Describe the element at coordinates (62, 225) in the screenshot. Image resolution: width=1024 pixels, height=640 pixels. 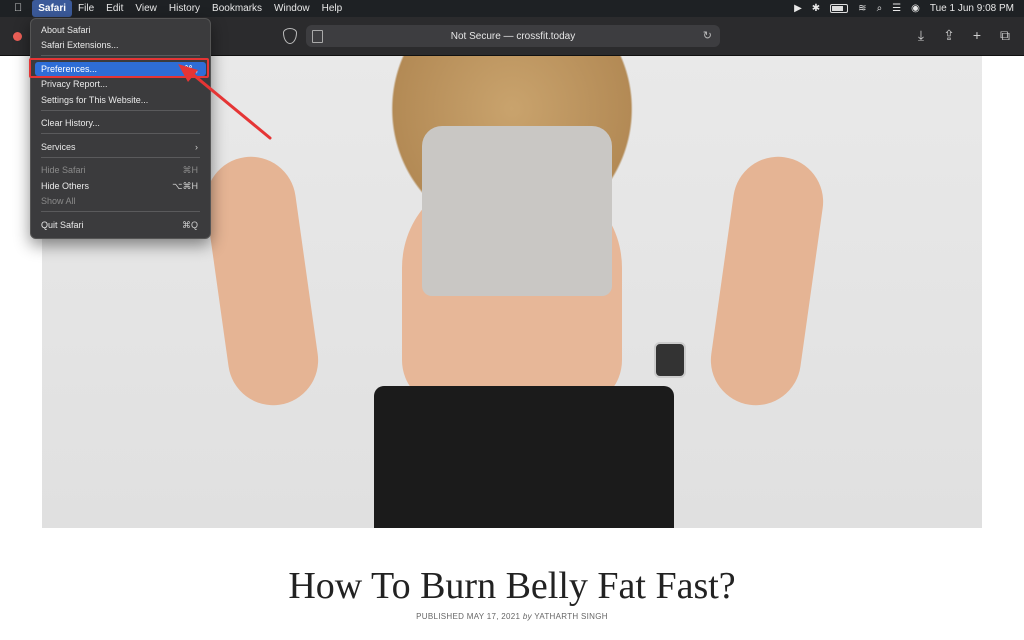
I see `menu-item-label: Quit Safari` at that location.